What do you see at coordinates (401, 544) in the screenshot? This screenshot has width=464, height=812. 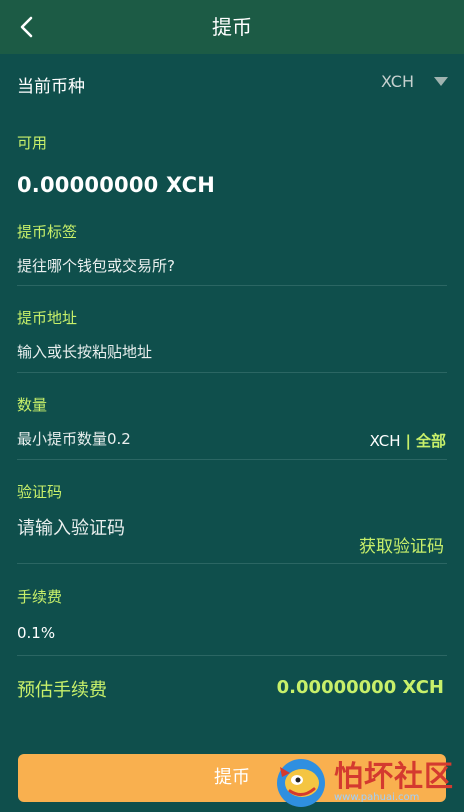 I see `get-code-button: 获取验证码` at bounding box center [401, 544].